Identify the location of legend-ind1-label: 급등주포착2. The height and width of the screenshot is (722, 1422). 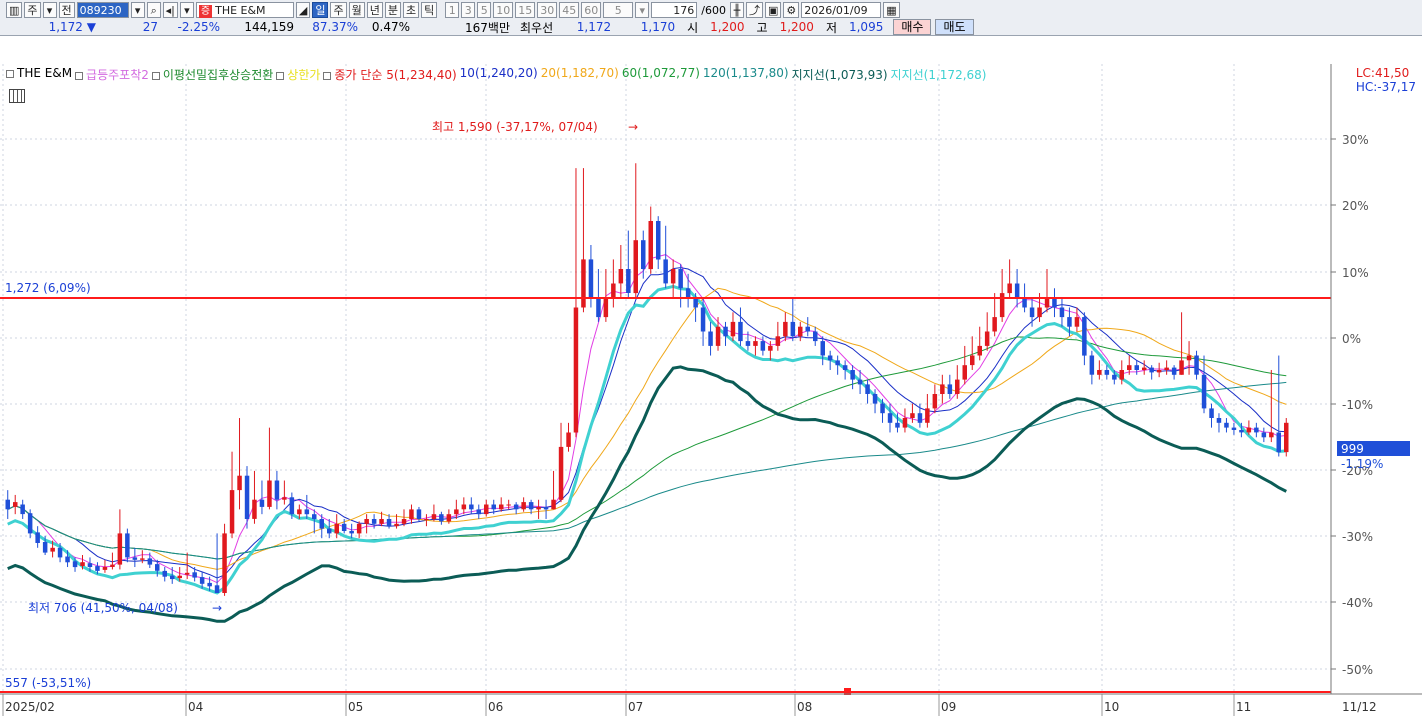
(117, 75).